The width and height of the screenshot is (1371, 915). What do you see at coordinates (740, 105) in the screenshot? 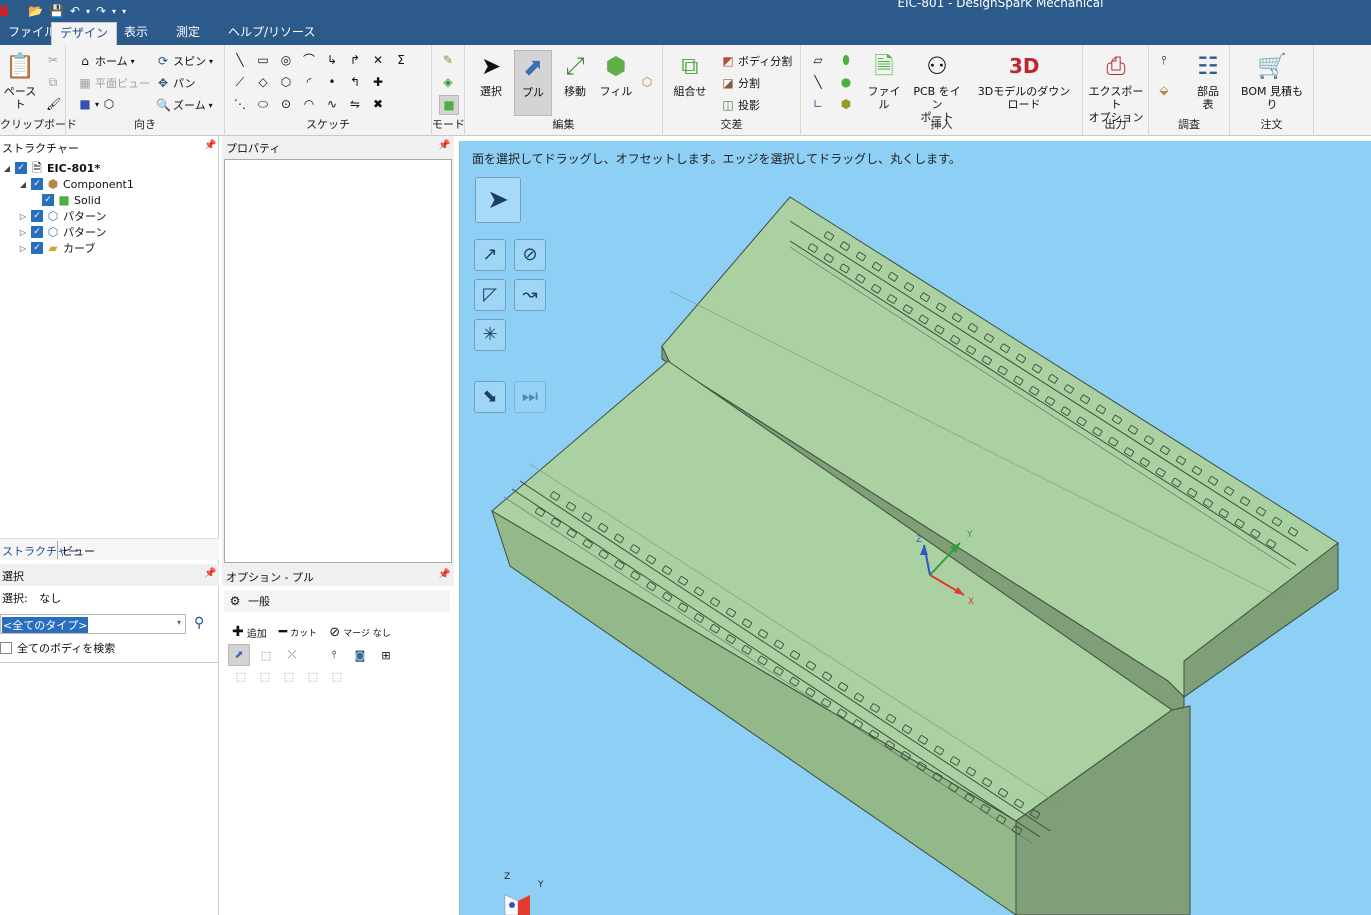
I see `project-button: ◫ 投影` at bounding box center [740, 105].